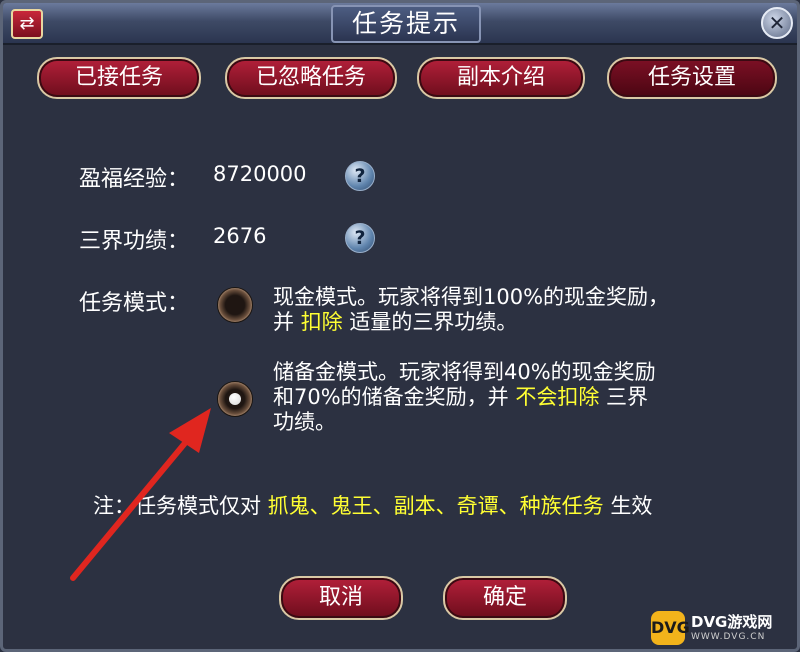 The width and height of the screenshot is (800, 652). Describe the element at coordinates (190, 430) in the screenshot. I see `arrow-head` at that location.